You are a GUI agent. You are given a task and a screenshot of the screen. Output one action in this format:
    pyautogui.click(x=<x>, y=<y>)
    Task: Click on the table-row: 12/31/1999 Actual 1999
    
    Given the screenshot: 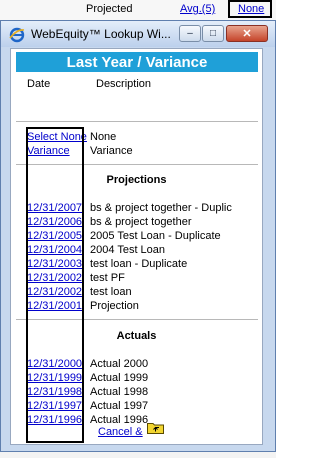 What is the action you would take?
    pyautogui.click(x=136, y=378)
    